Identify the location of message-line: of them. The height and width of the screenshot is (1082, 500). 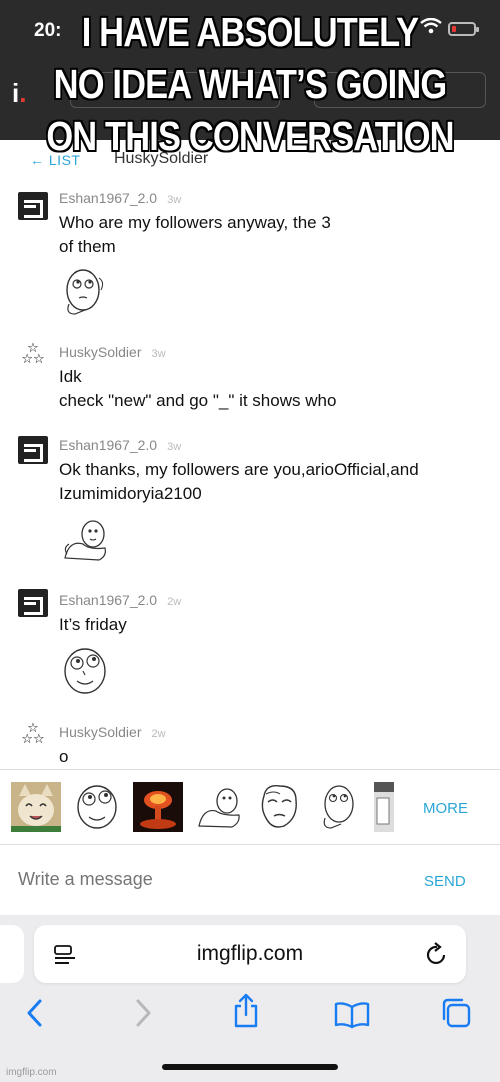
(87, 246).